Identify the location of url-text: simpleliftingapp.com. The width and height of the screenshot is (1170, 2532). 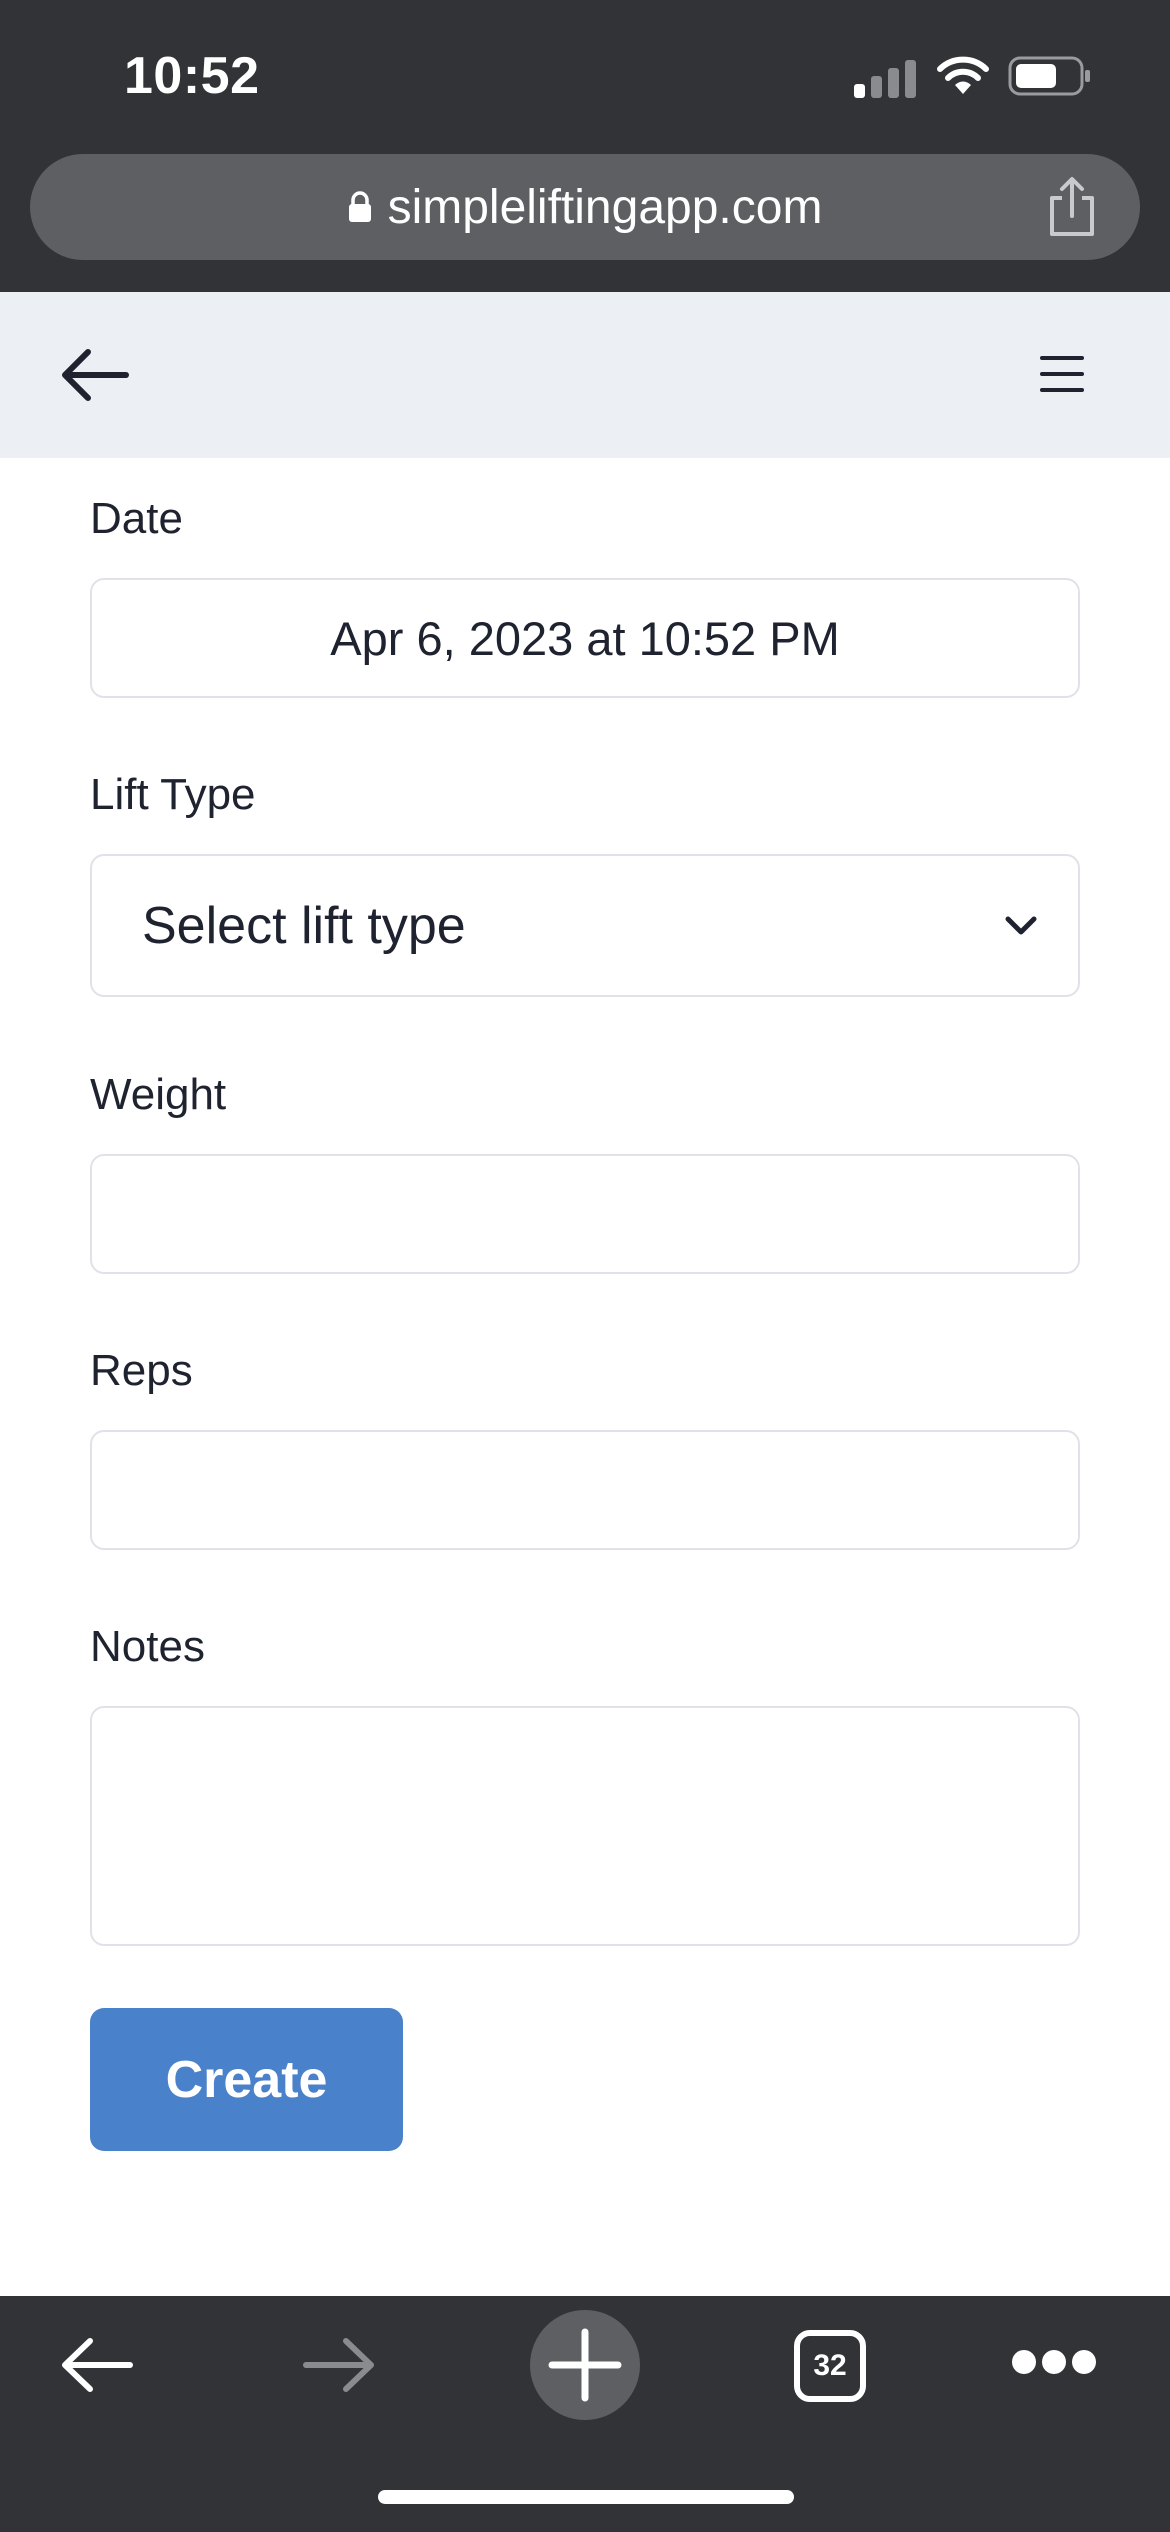
(605, 207).